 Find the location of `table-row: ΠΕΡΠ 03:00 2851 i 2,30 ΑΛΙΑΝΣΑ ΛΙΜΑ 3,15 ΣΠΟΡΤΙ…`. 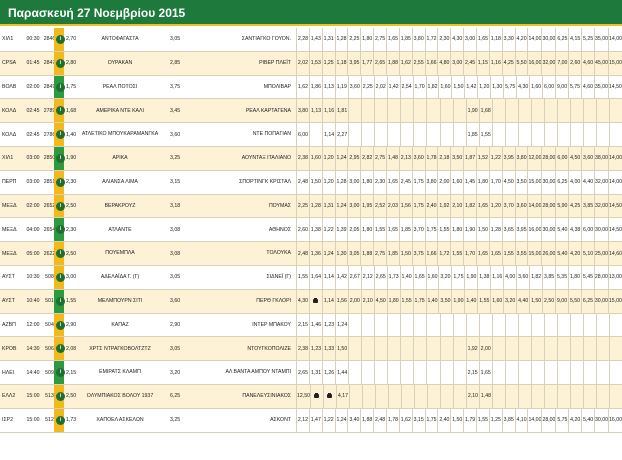

table-row: ΠΕΡΠ 03:00 2851 i 2,30 ΑΛΙΑΝΣΑ ΛΙΜΑ 3,15 ΣΠΟΡΤΙ… is located at coordinates (311, 182).